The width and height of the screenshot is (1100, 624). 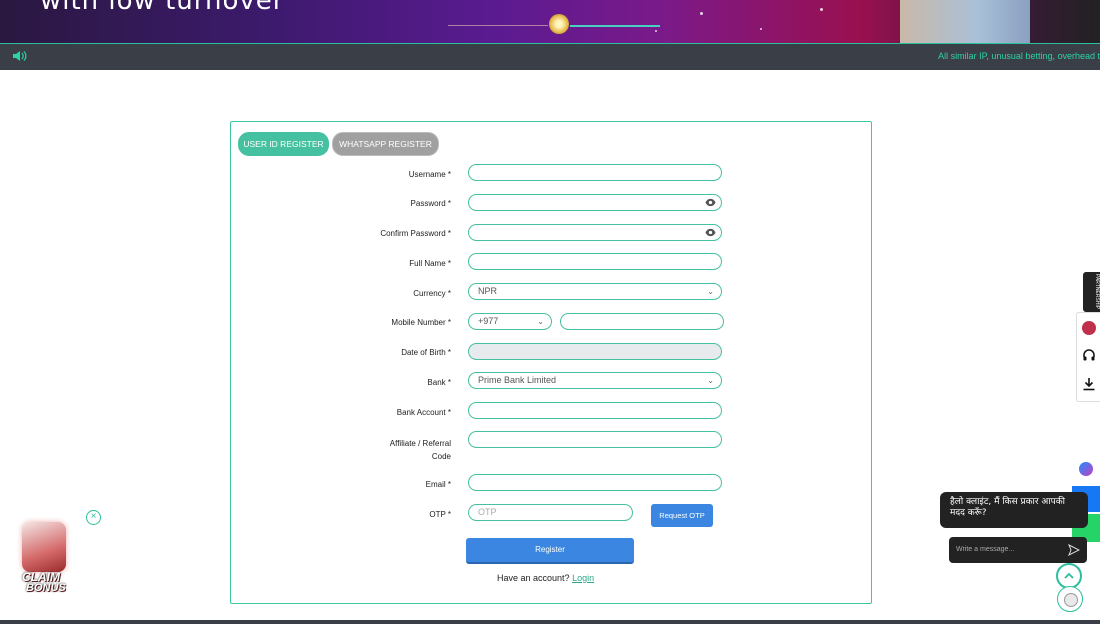 I want to click on claim-bonus-widget: CLAIM BONUS, so click(x=45, y=557).